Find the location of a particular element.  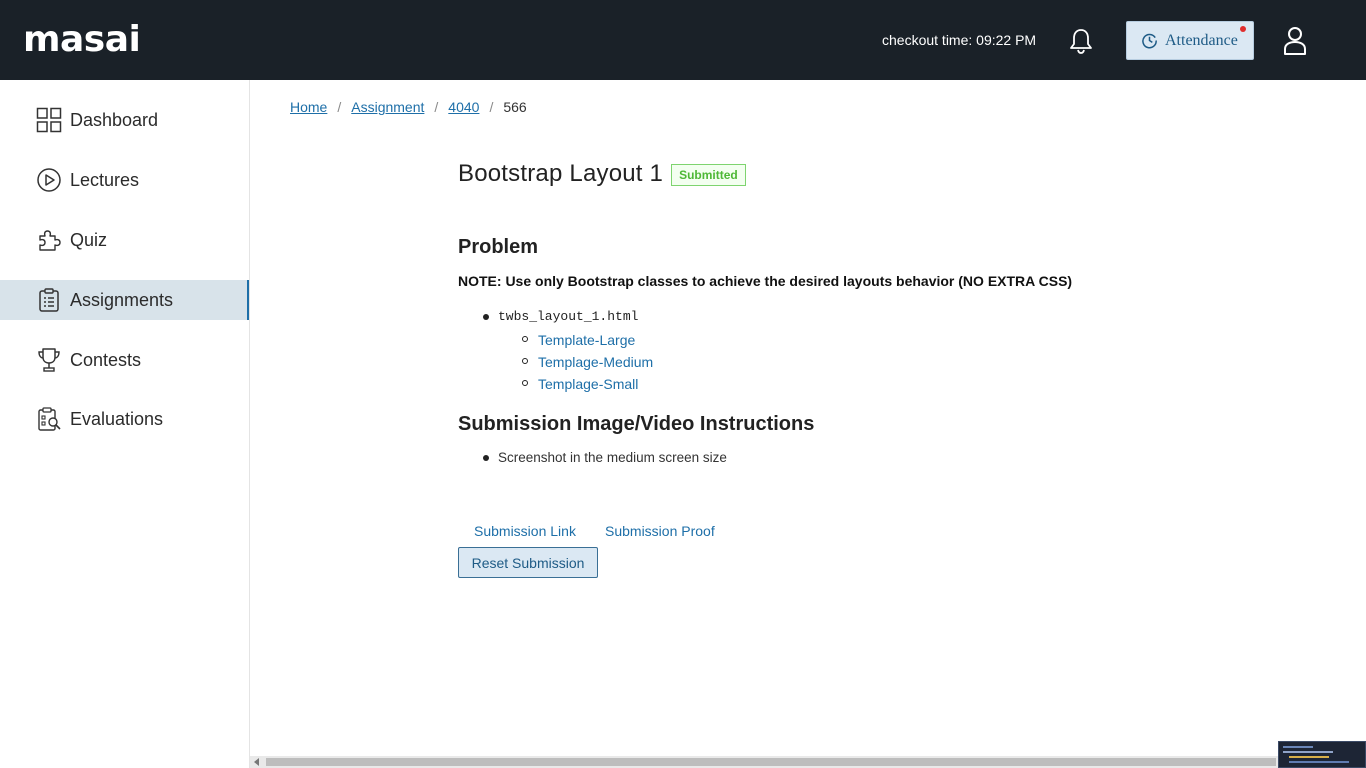

sidebar-item-lectures: Lectures is located at coordinates (124, 180).